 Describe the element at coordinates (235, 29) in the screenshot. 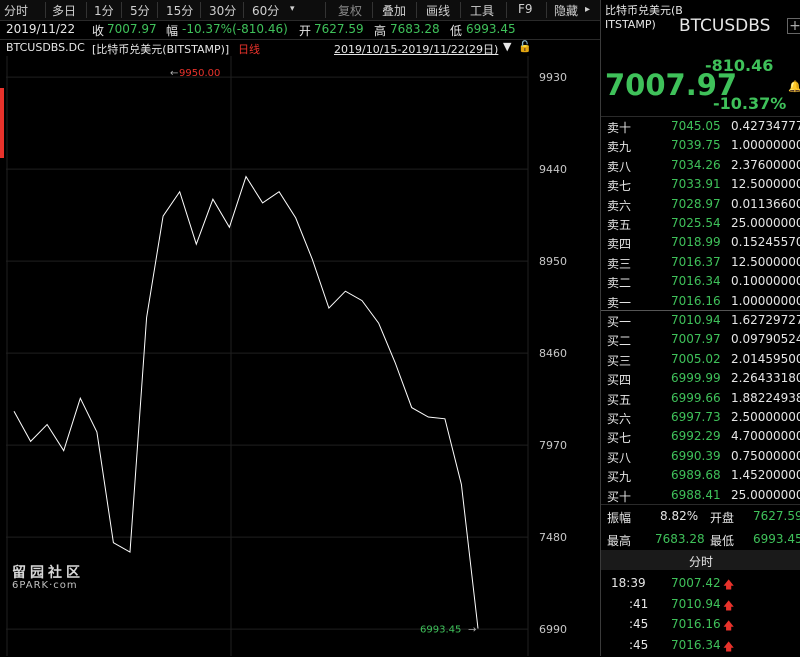

I see `change-value: -10.37%(-810.46)` at that location.